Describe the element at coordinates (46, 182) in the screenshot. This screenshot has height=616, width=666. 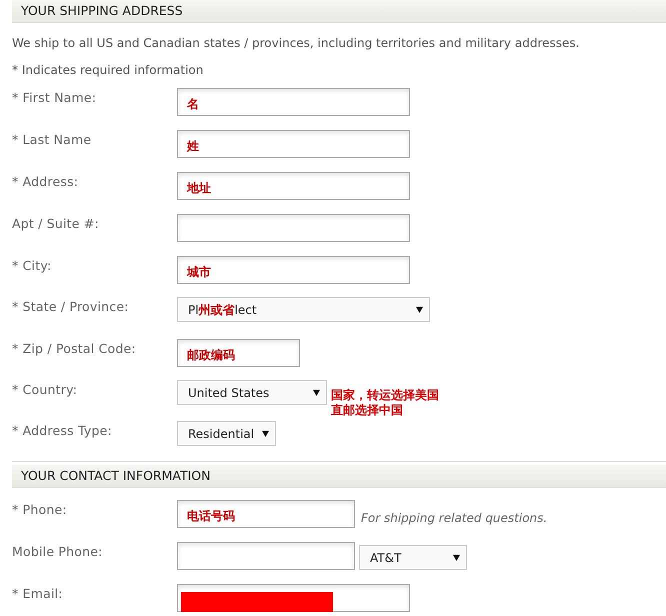
I see `field-label: * Address:` at that location.